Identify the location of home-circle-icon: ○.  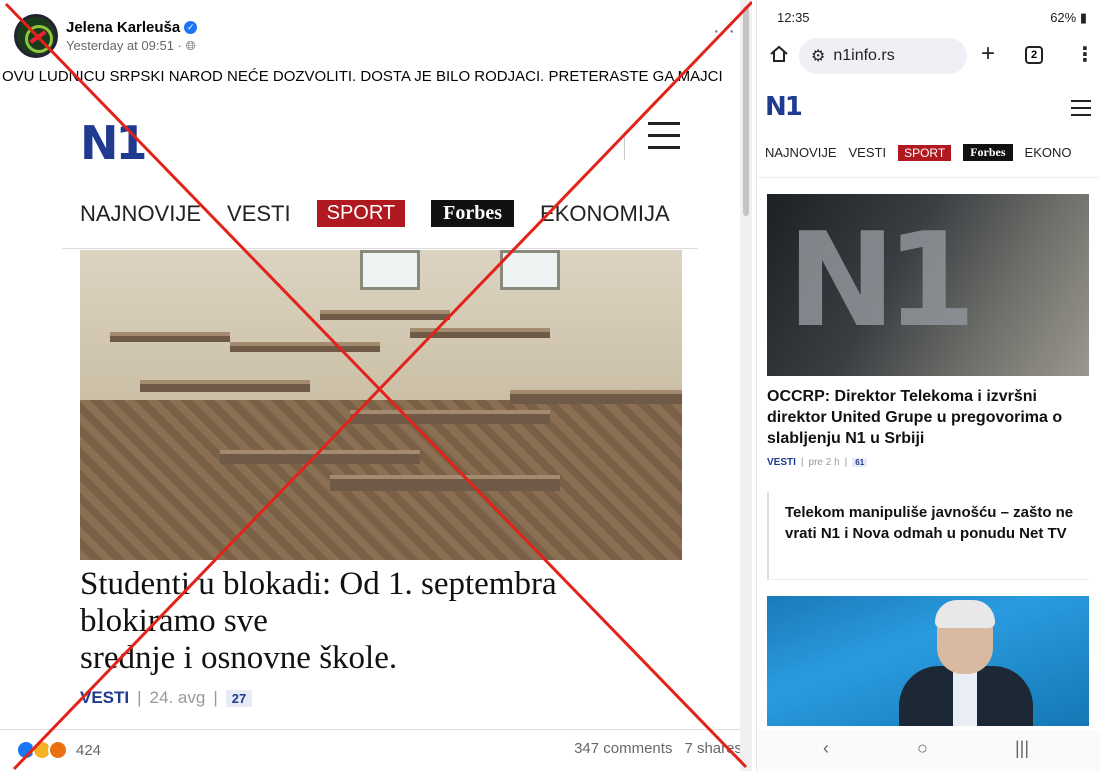
(922, 748).